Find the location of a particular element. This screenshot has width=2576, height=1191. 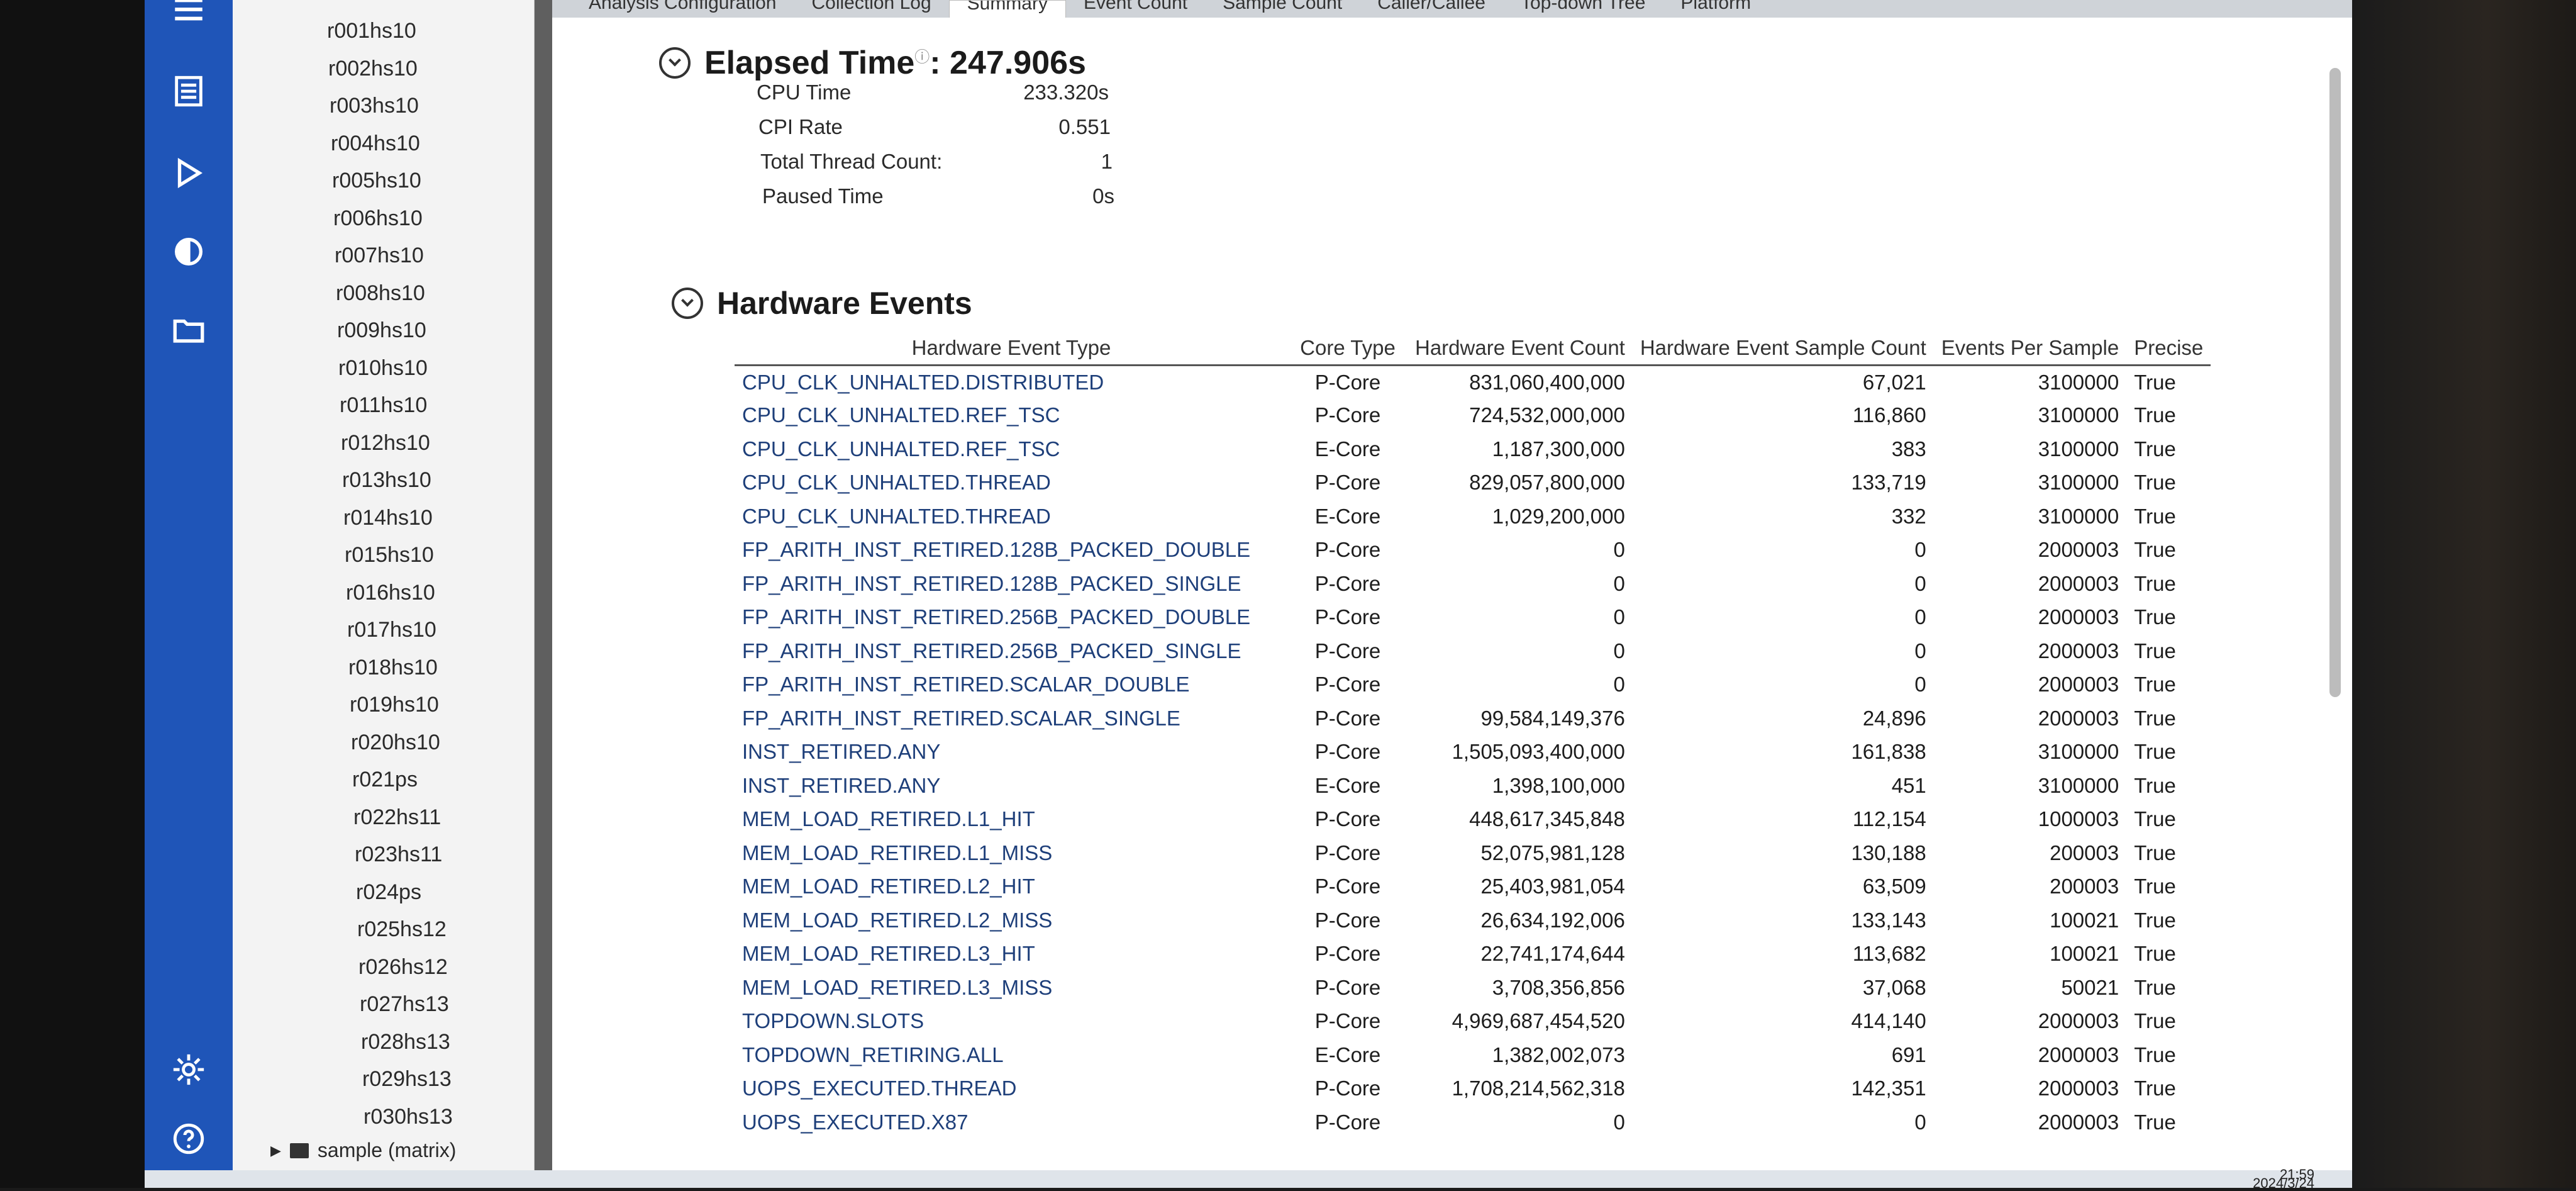

tree-item: r015hs10 is located at coordinates (390, 555).